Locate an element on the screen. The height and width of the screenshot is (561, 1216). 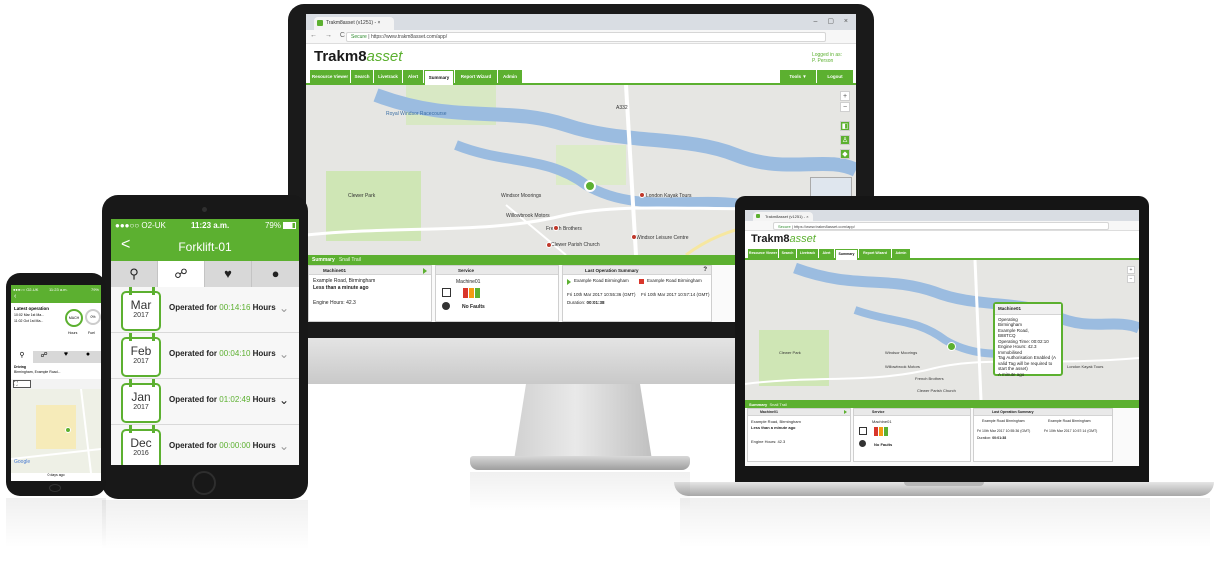
app-header: < Forklift-01 is located at coordinates (205, 247).